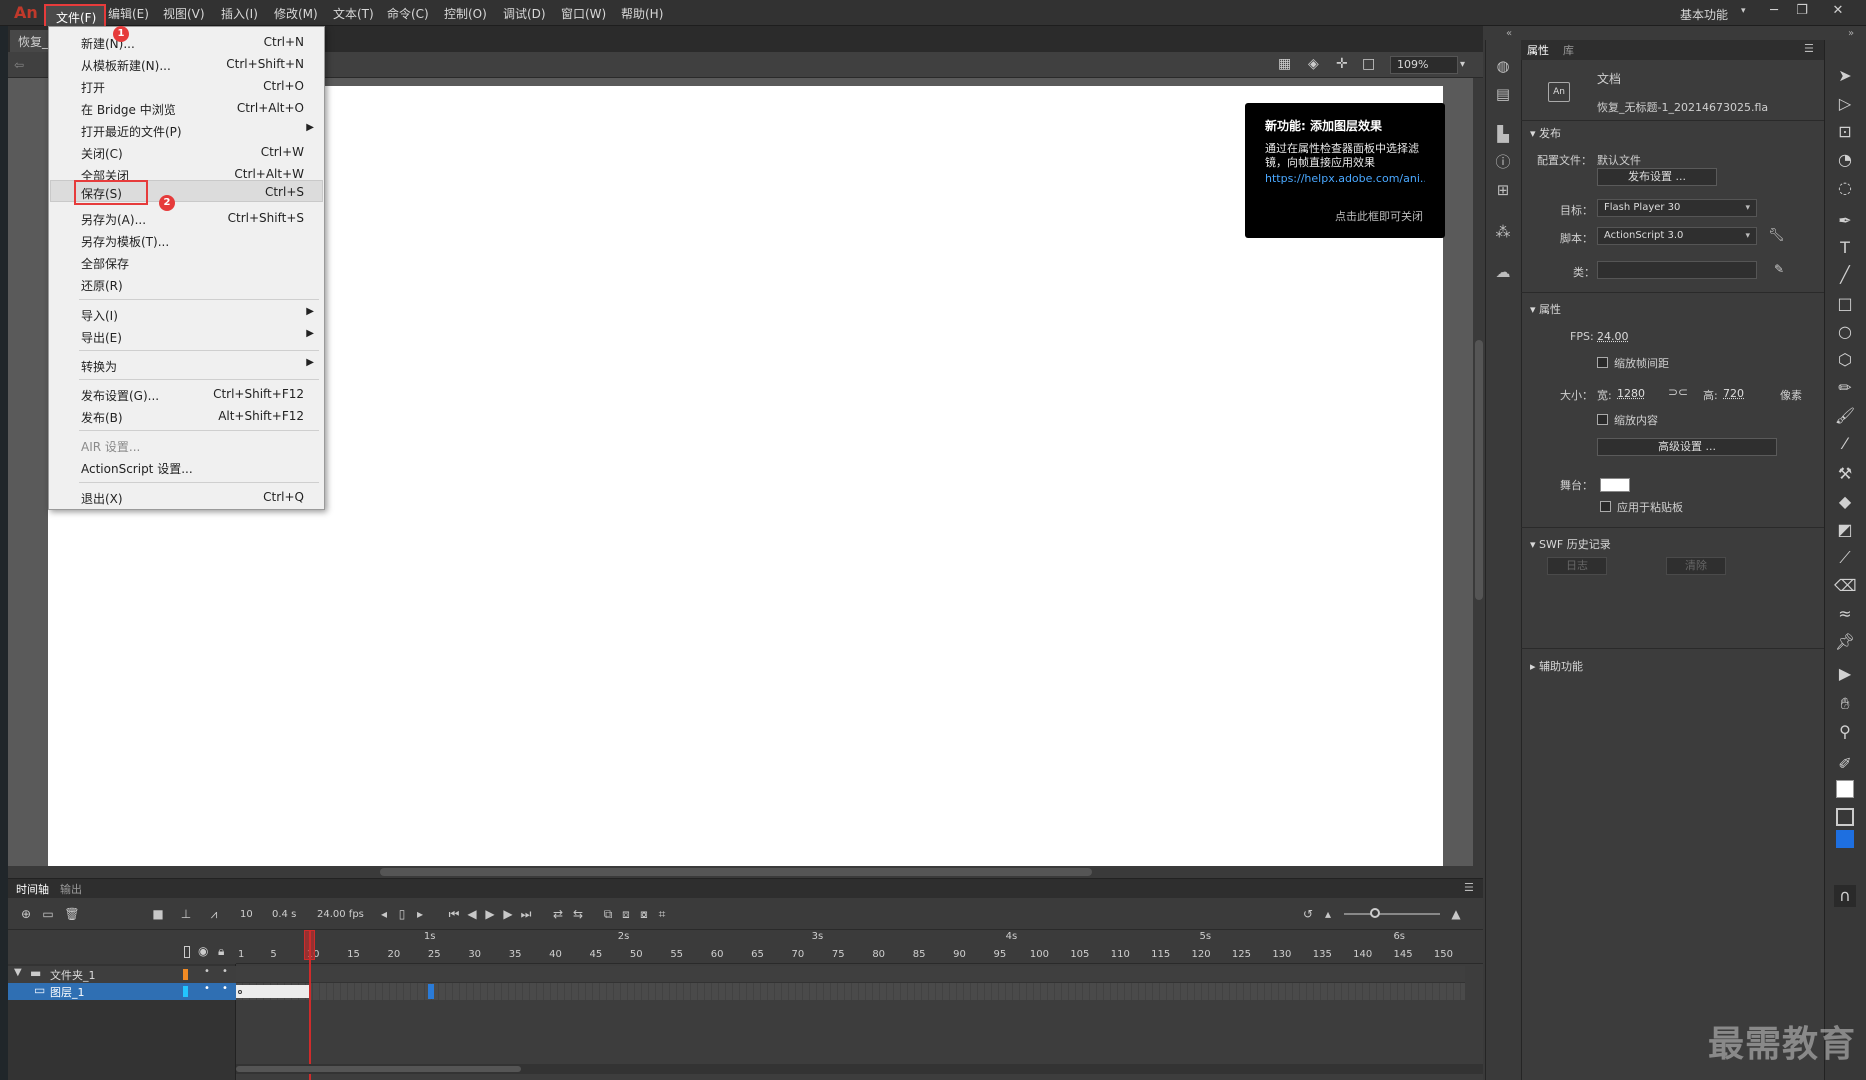 The height and width of the screenshot is (1080, 1866). What do you see at coordinates (1379, 216) in the screenshot?
I see `tooltip-close-hint: 点击此框即可关闭` at bounding box center [1379, 216].